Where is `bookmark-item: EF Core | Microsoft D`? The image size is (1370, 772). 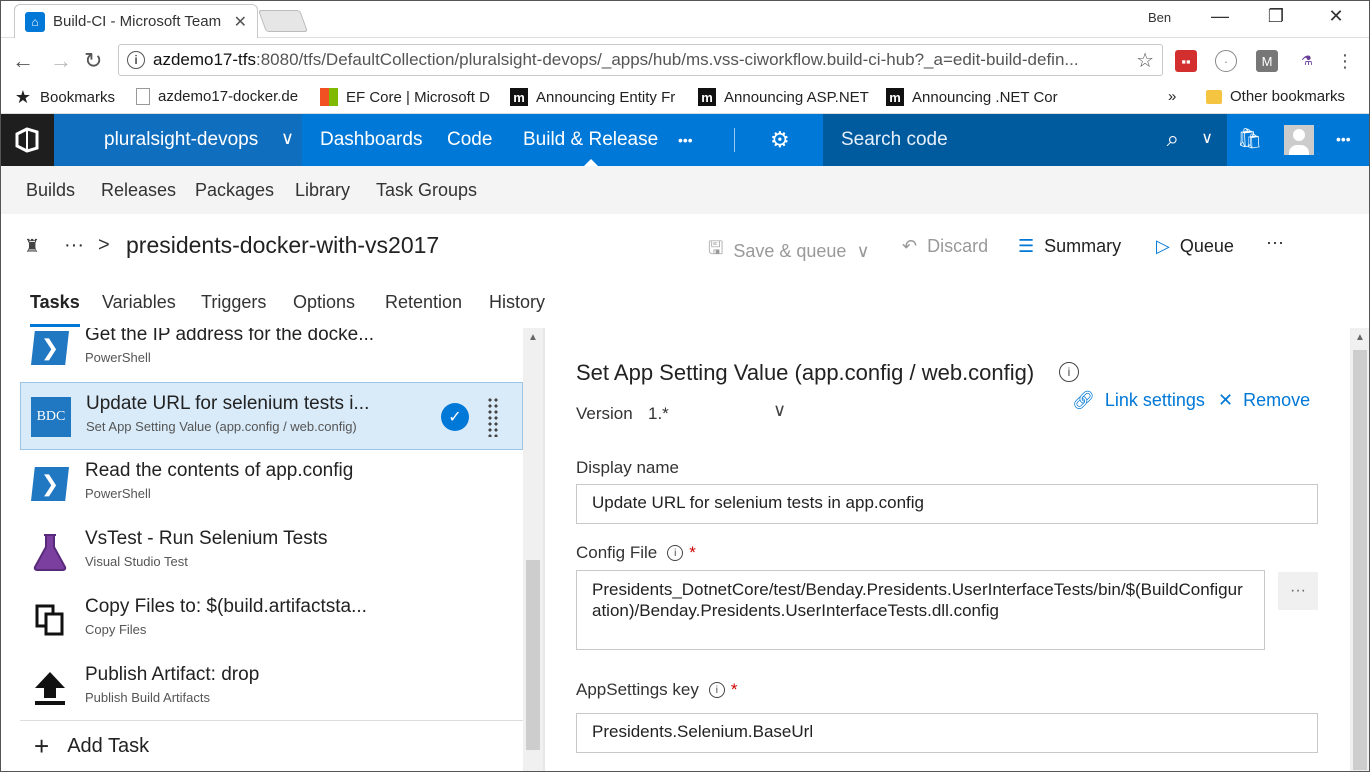 bookmark-item: EF Core | Microsoft D is located at coordinates (406, 97).